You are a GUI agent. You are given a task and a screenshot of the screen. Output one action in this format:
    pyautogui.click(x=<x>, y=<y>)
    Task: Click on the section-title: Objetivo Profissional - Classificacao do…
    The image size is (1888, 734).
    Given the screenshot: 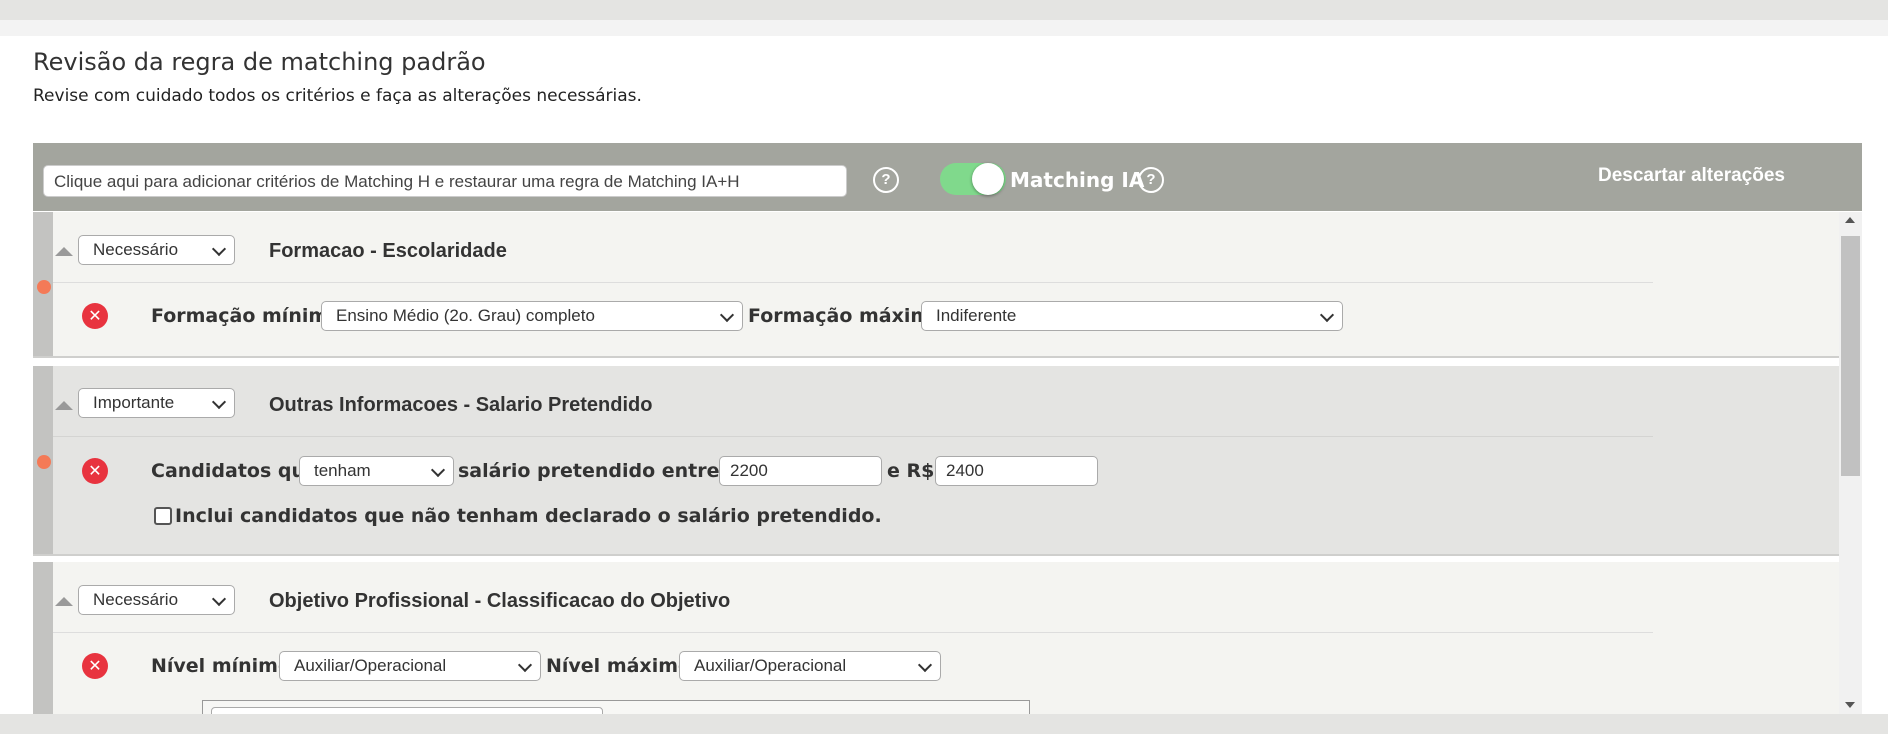 What is the action you would take?
    pyautogui.click(x=500, y=601)
    